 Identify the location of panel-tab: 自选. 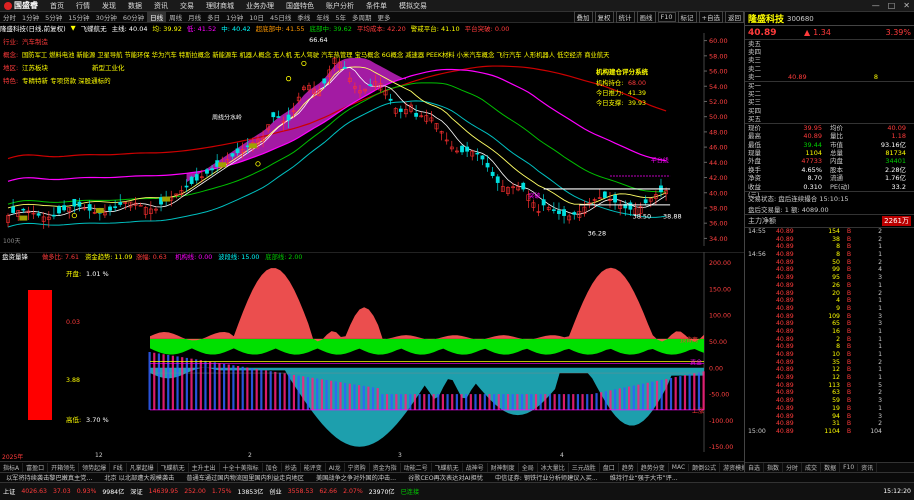
(755, 467).